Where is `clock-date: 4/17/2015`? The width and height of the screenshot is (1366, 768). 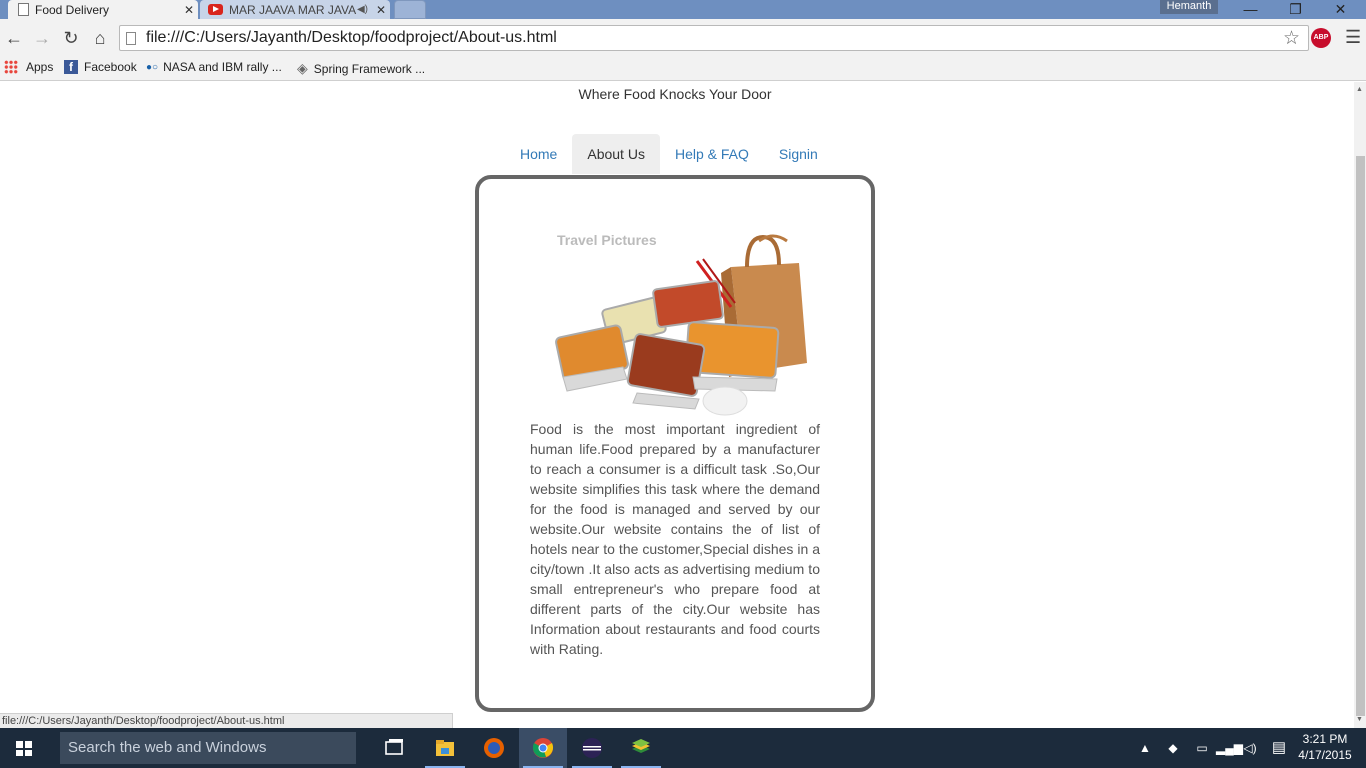
clock-date: 4/17/2015 is located at coordinates (1325, 755).